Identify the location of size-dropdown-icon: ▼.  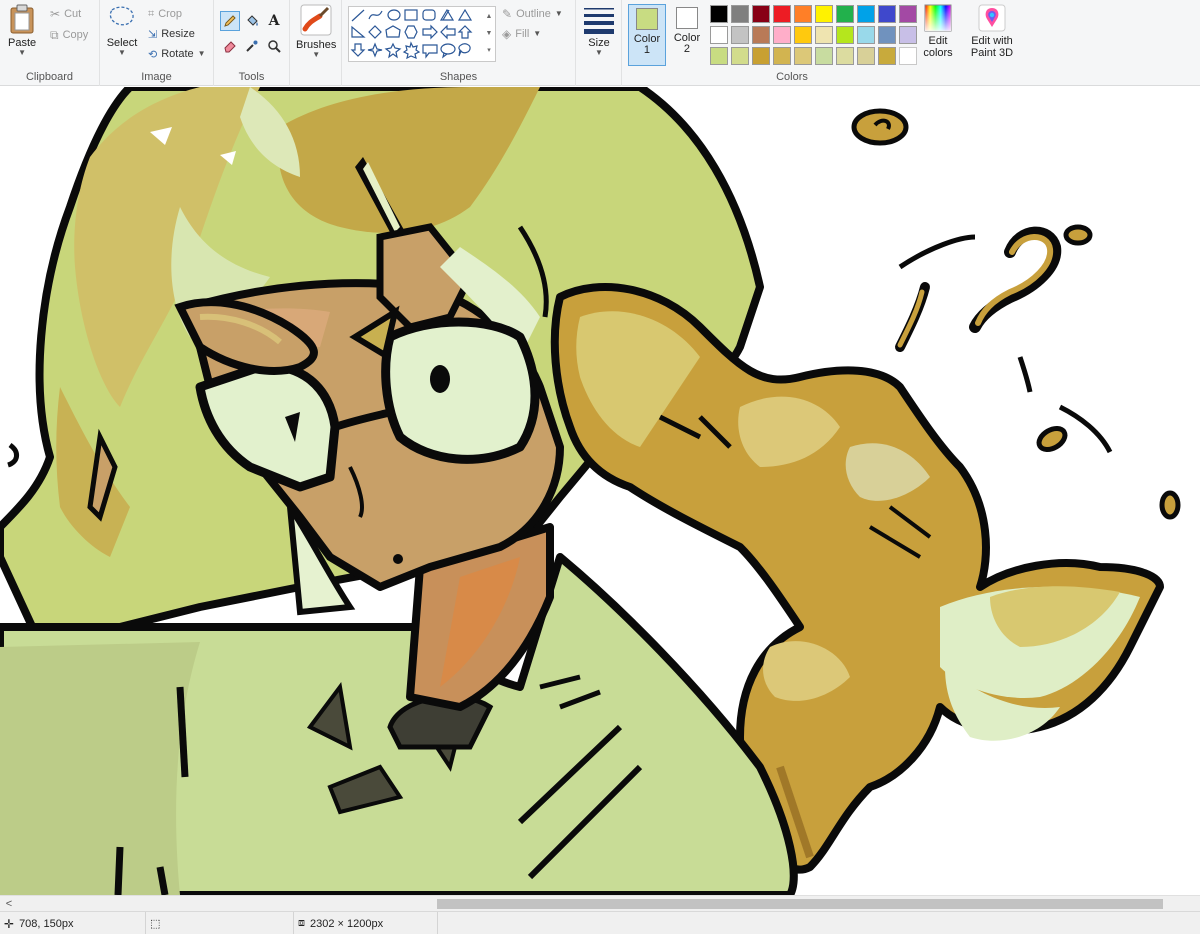
(599, 53).